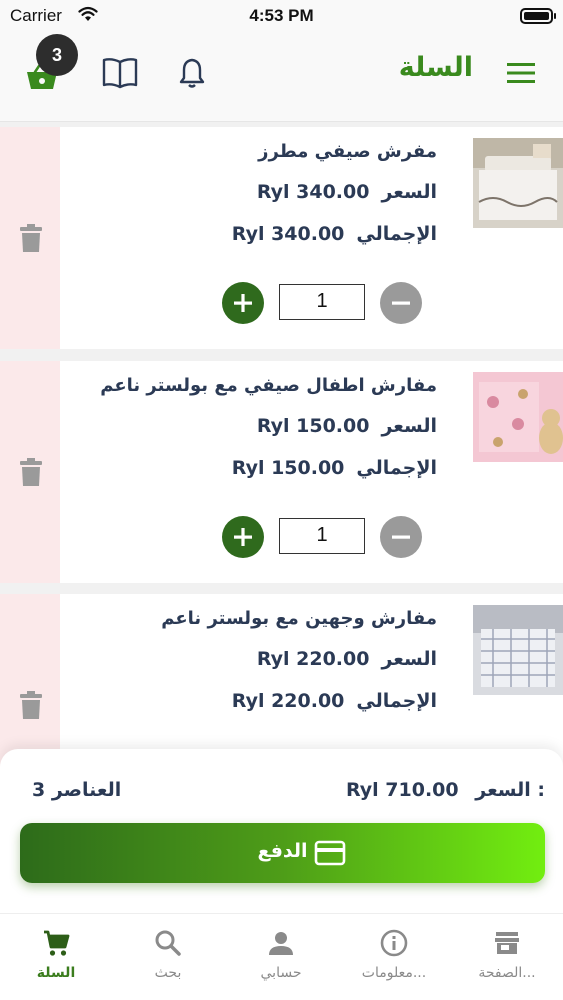 This screenshot has width=563, height=1000. Describe the element at coordinates (330, 853) in the screenshot. I see `credit-card-icon` at that location.